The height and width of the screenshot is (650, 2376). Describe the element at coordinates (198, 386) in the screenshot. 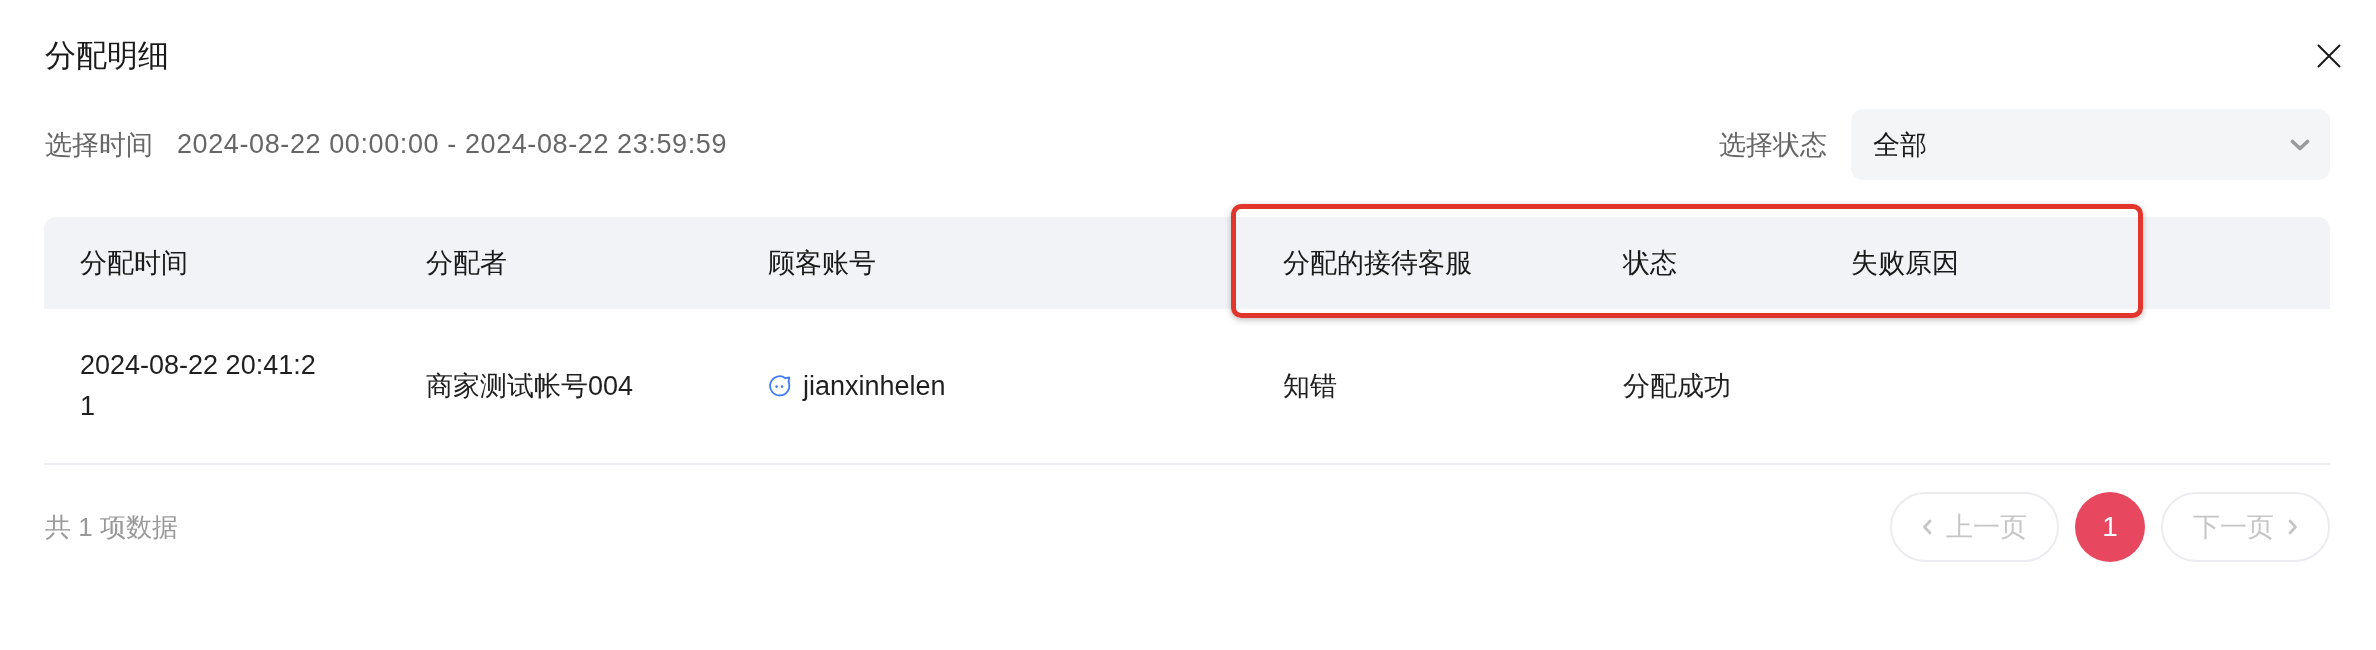

I see `table-cell-text: 2024-08-22 20:41:21` at that location.